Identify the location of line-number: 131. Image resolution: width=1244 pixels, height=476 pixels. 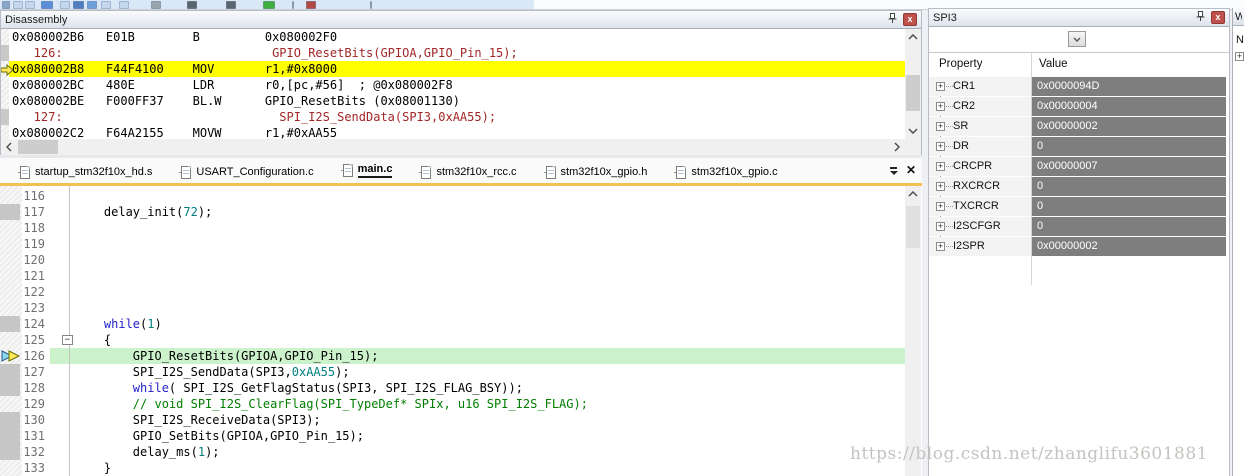
(35, 436).